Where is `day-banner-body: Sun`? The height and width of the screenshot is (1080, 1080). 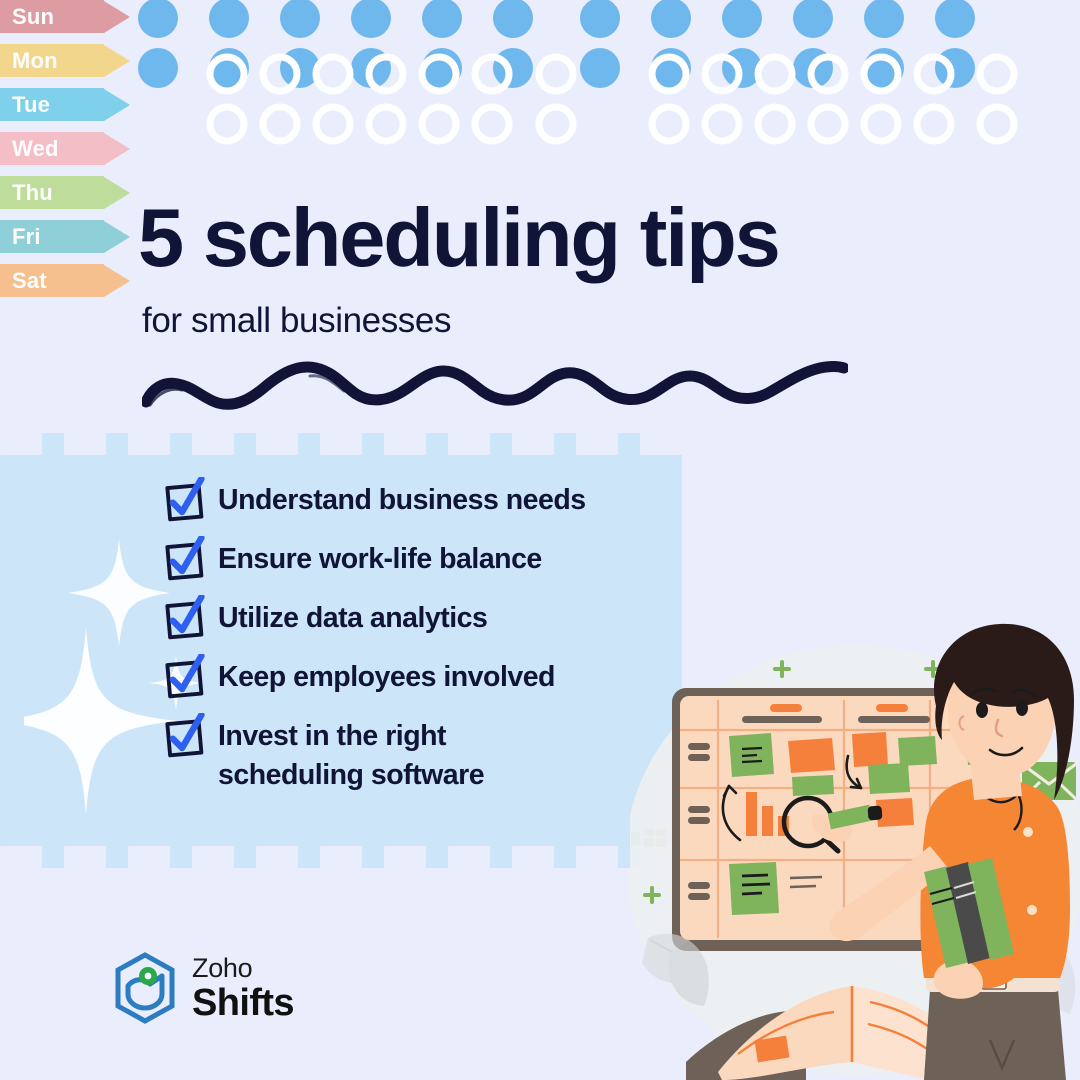
day-banner-body: Sun is located at coordinates (52, 16).